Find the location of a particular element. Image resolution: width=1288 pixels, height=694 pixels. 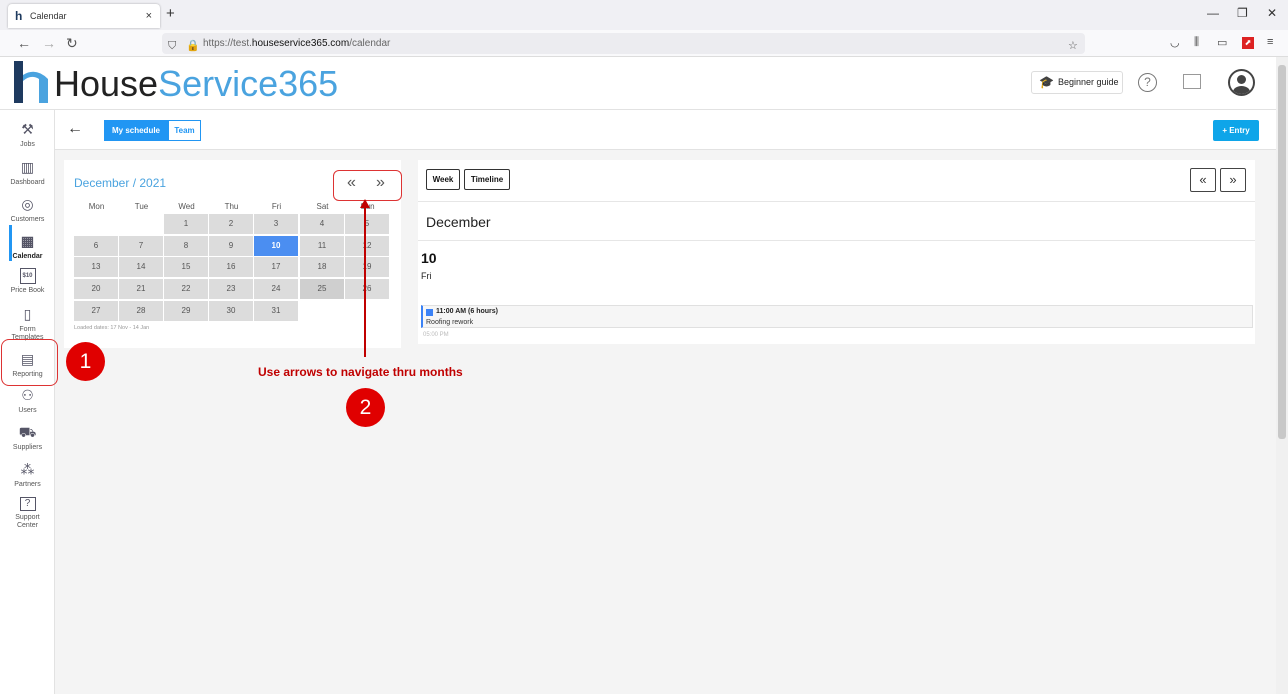

calendar-day: 14 is located at coordinates (141, 267).